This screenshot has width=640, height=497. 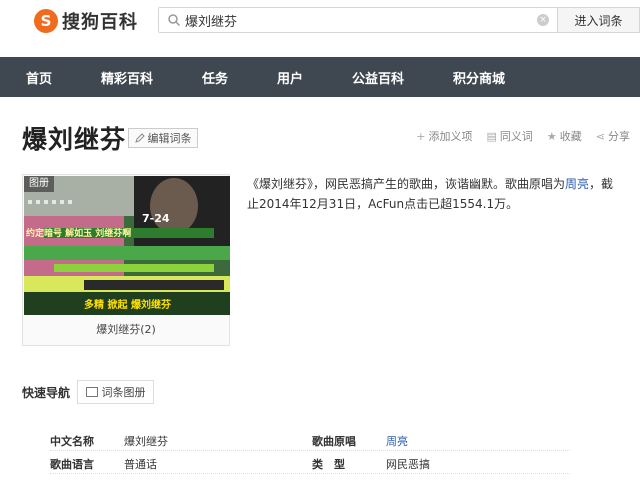 I want to click on album-overlay-text-2: 约定暗号 解如玉 刘继芬啊, so click(x=79, y=234).